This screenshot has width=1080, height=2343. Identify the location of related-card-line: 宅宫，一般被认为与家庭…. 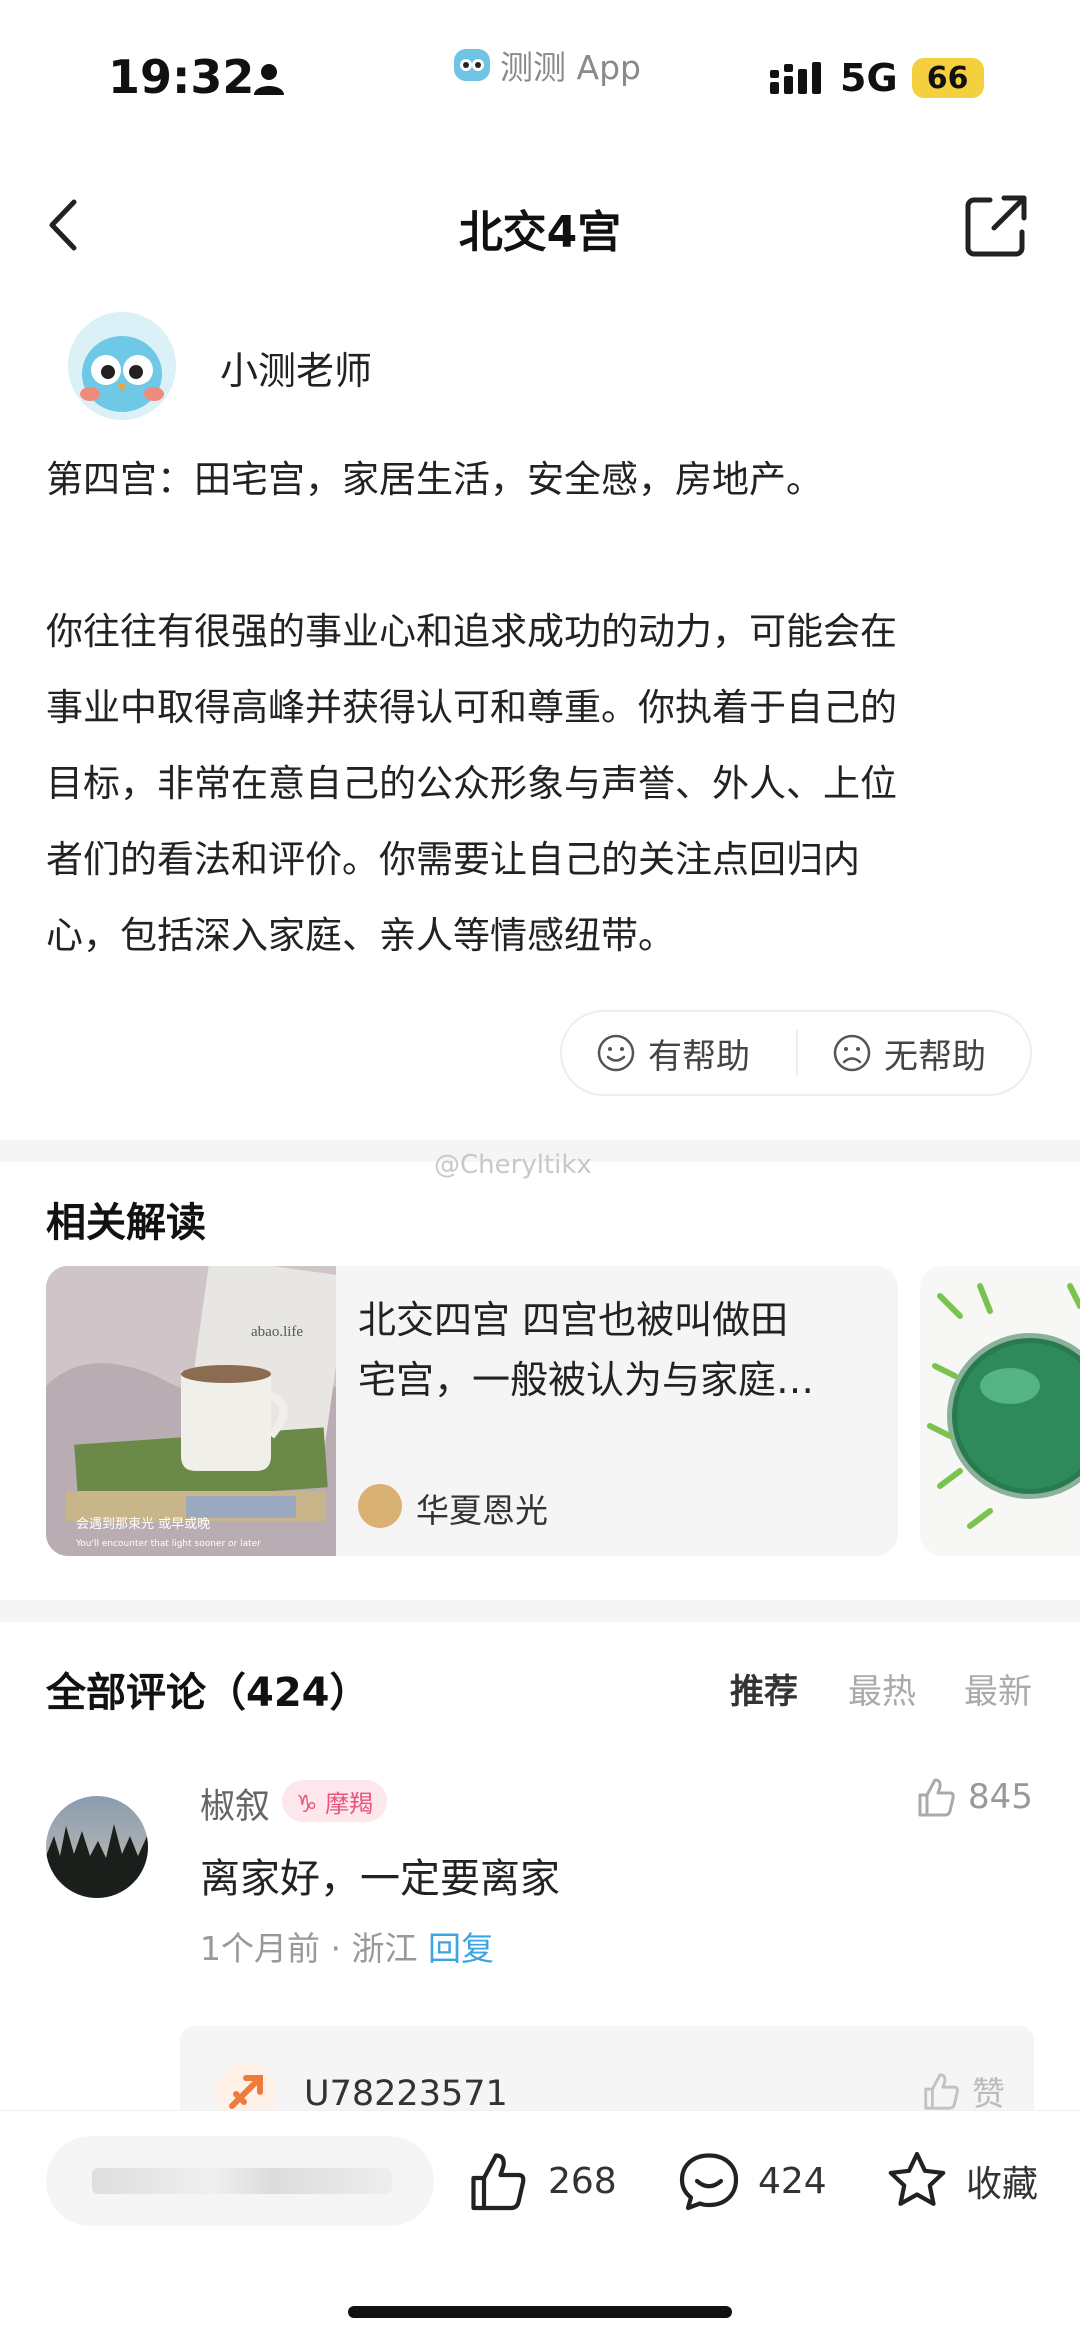
(586, 1380).